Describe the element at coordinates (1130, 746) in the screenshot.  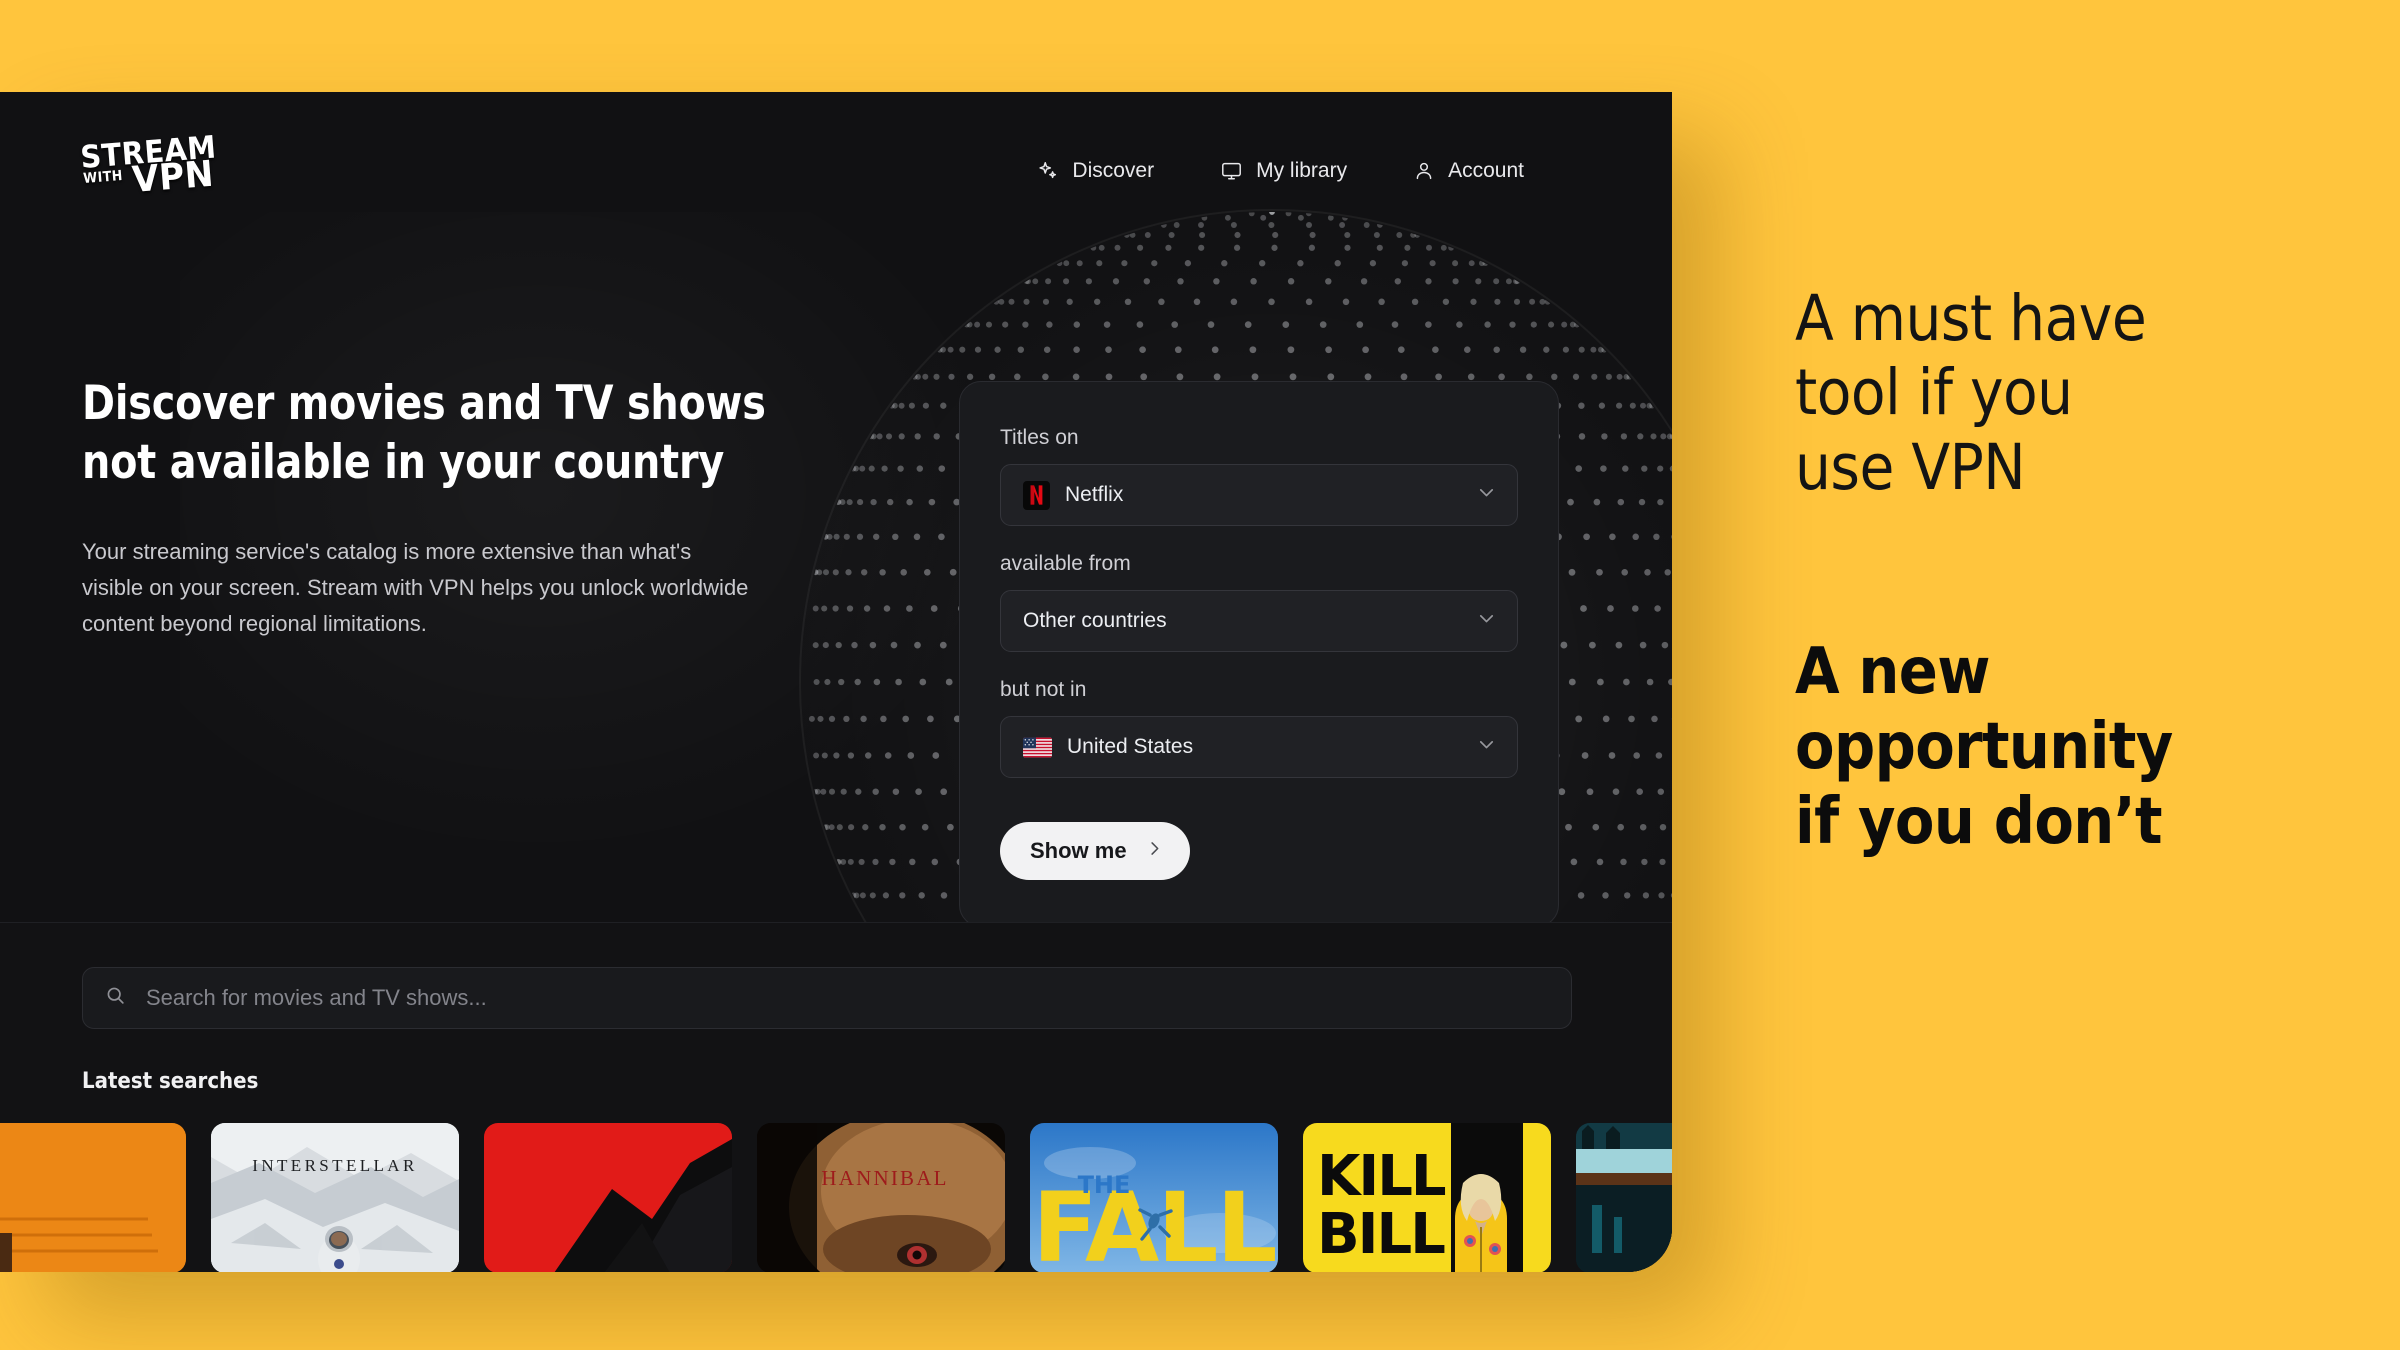
I see `excluded-country-value: United States` at that location.